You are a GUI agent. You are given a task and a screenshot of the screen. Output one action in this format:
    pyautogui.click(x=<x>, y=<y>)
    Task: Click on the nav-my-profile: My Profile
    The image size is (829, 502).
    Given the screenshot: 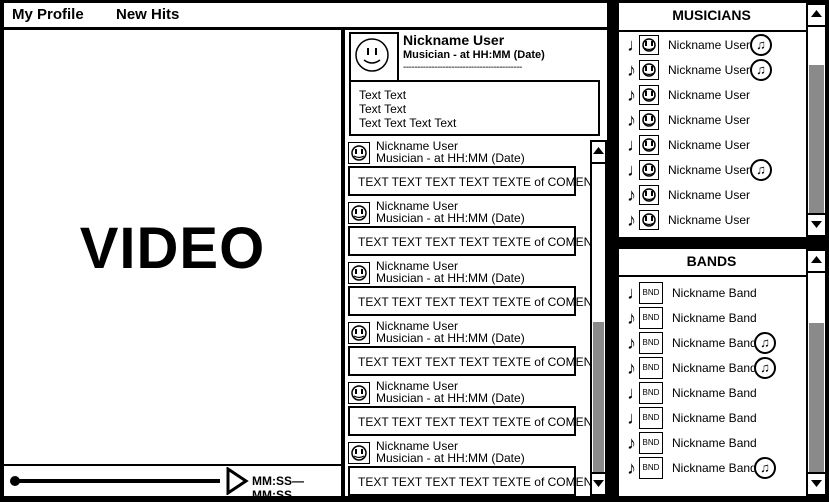 What is the action you would take?
    pyautogui.click(x=48, y=14)
    